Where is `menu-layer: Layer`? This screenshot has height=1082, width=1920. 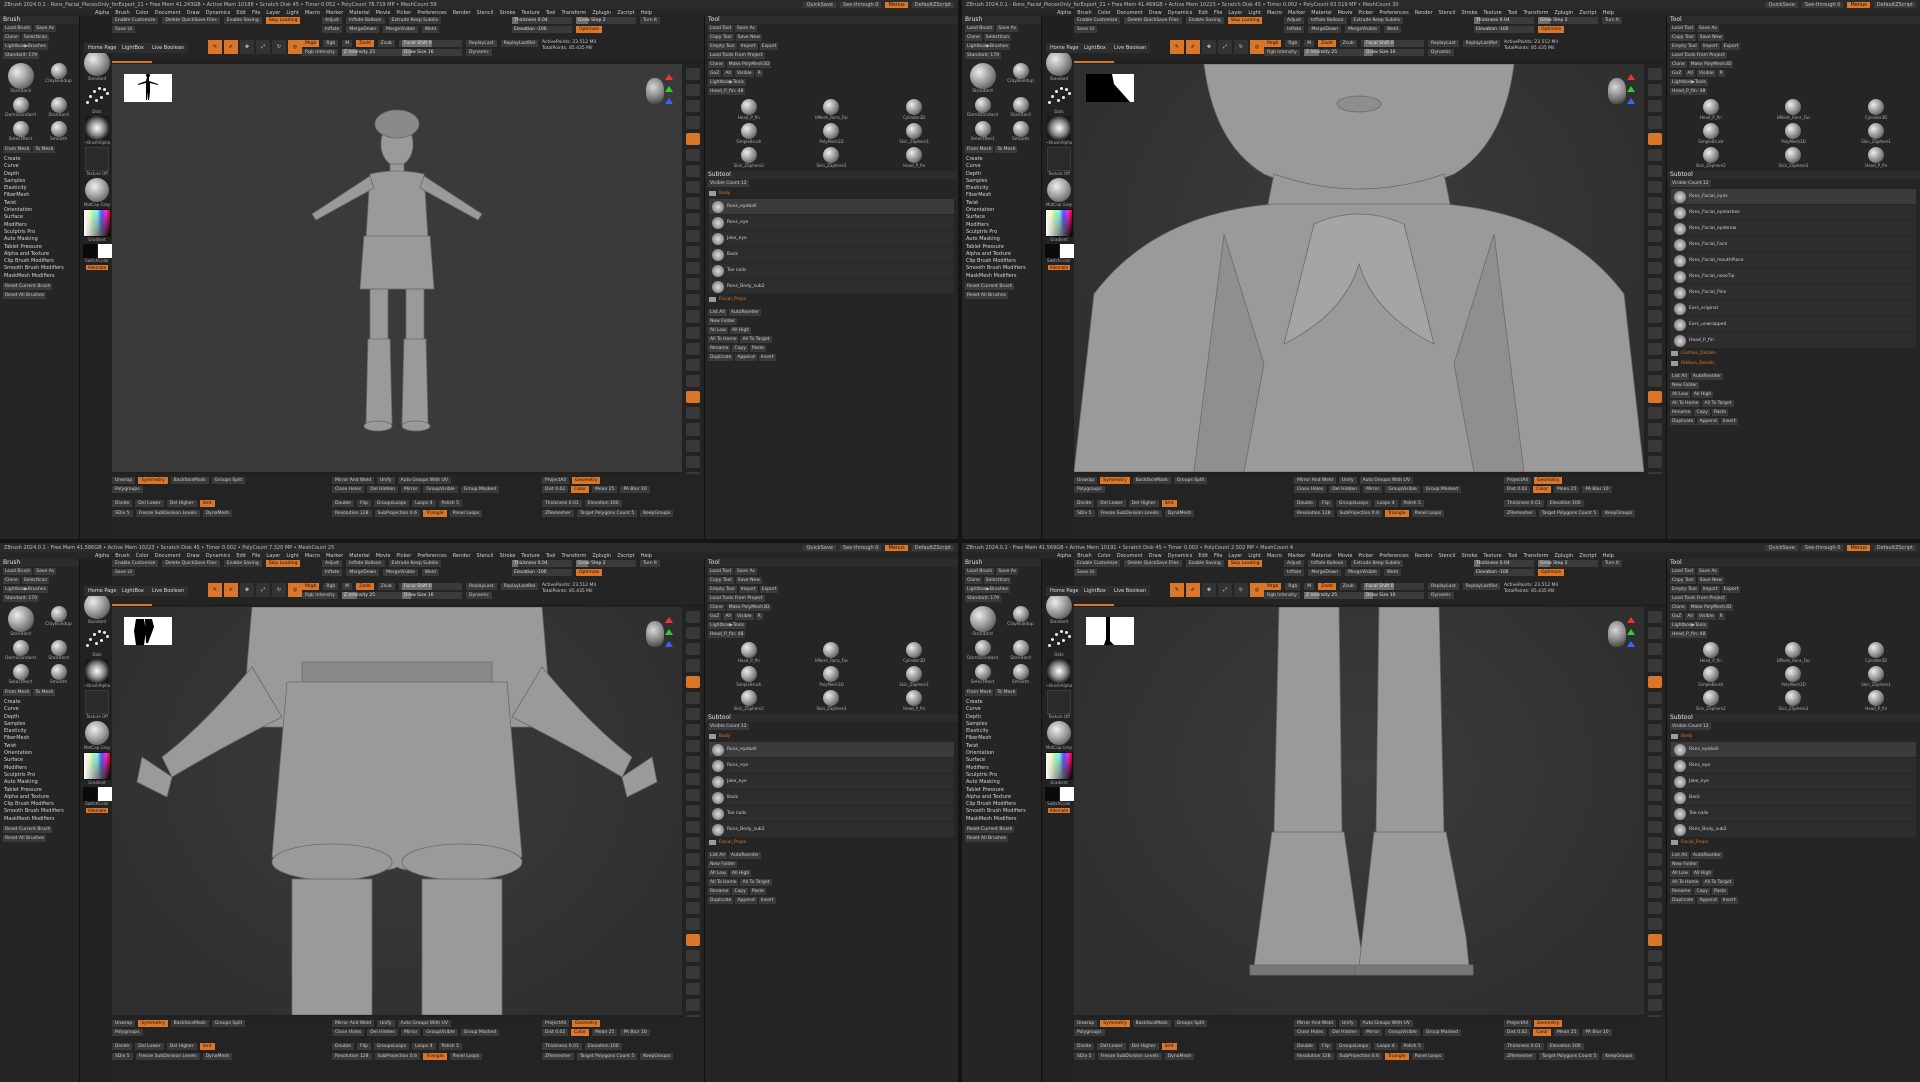
menu-layer: Layer is located at coordinates (1235, 556).